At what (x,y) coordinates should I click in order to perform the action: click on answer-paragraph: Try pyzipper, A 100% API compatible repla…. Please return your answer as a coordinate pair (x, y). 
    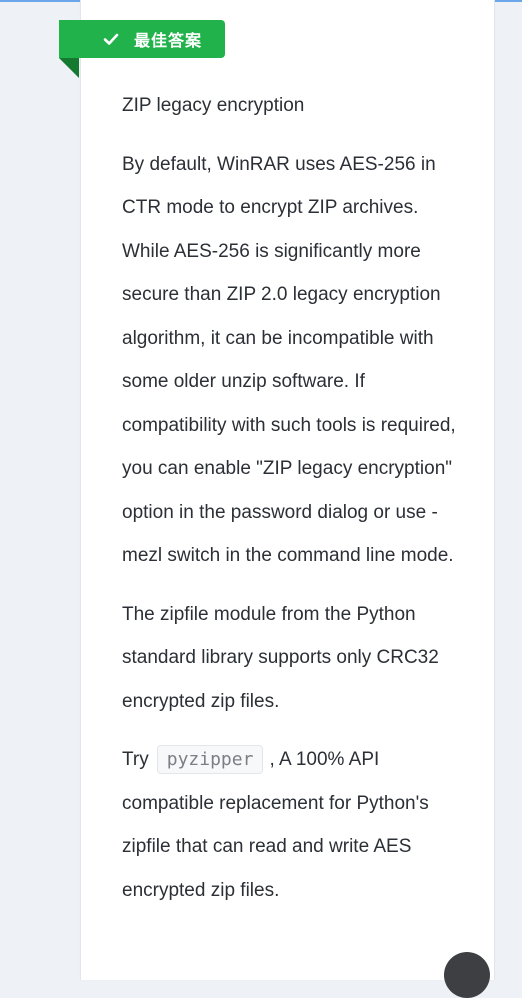
    Looking at the image, I should click on (294, 825).